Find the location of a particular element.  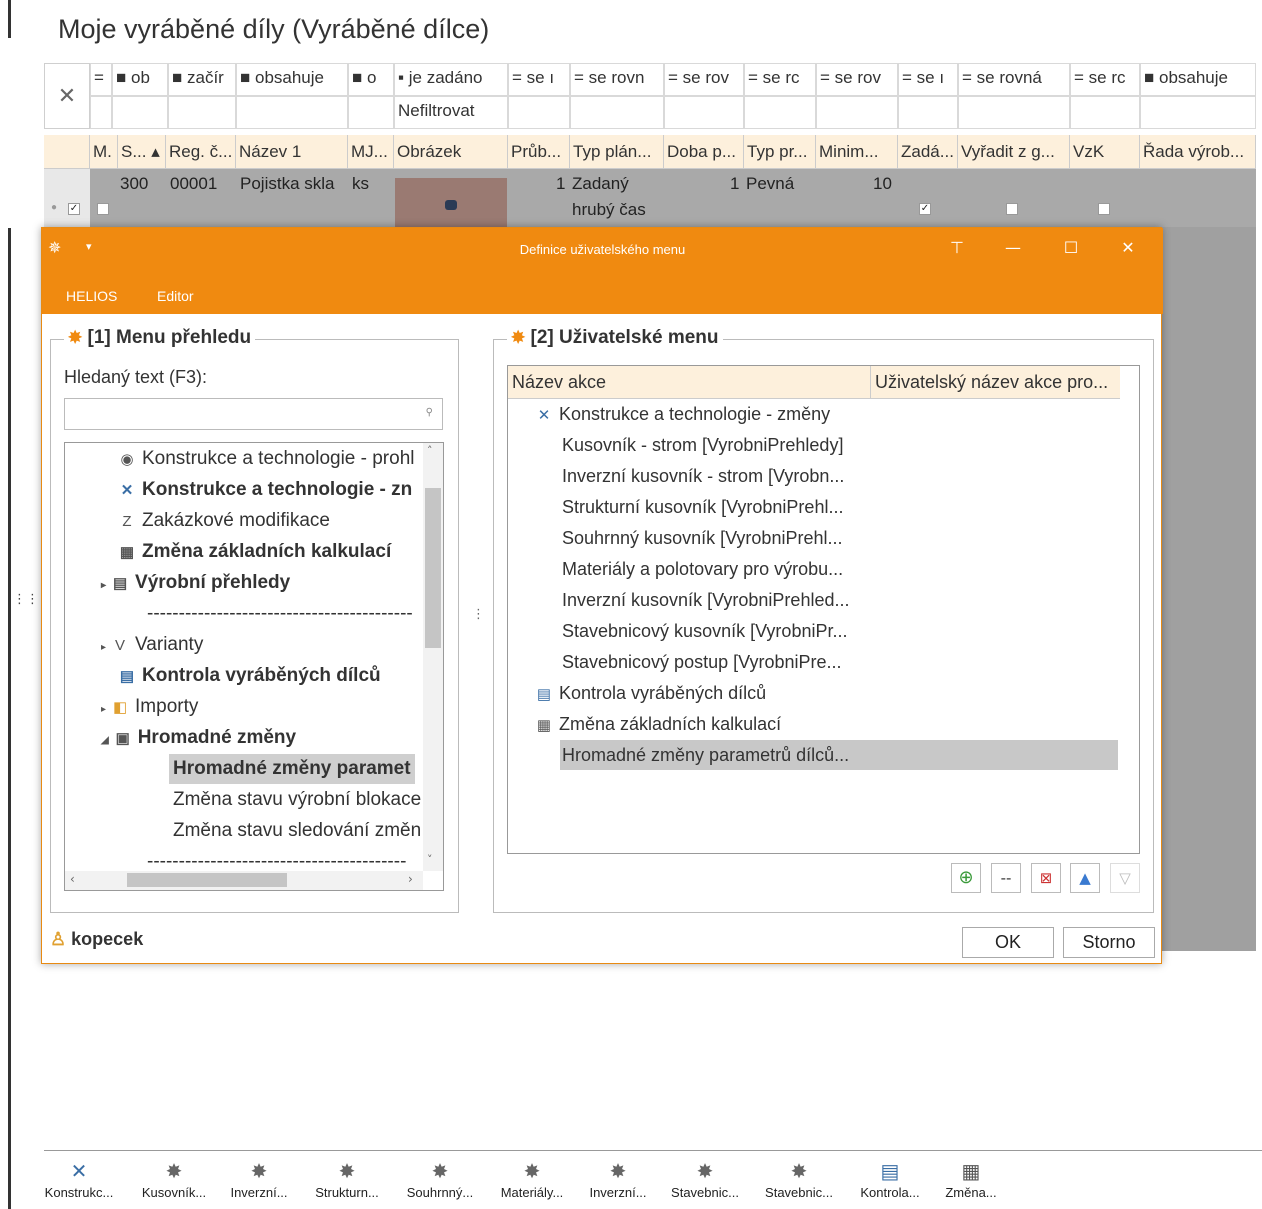

vyradit-checkbox is located at coordinates (1012, 209).